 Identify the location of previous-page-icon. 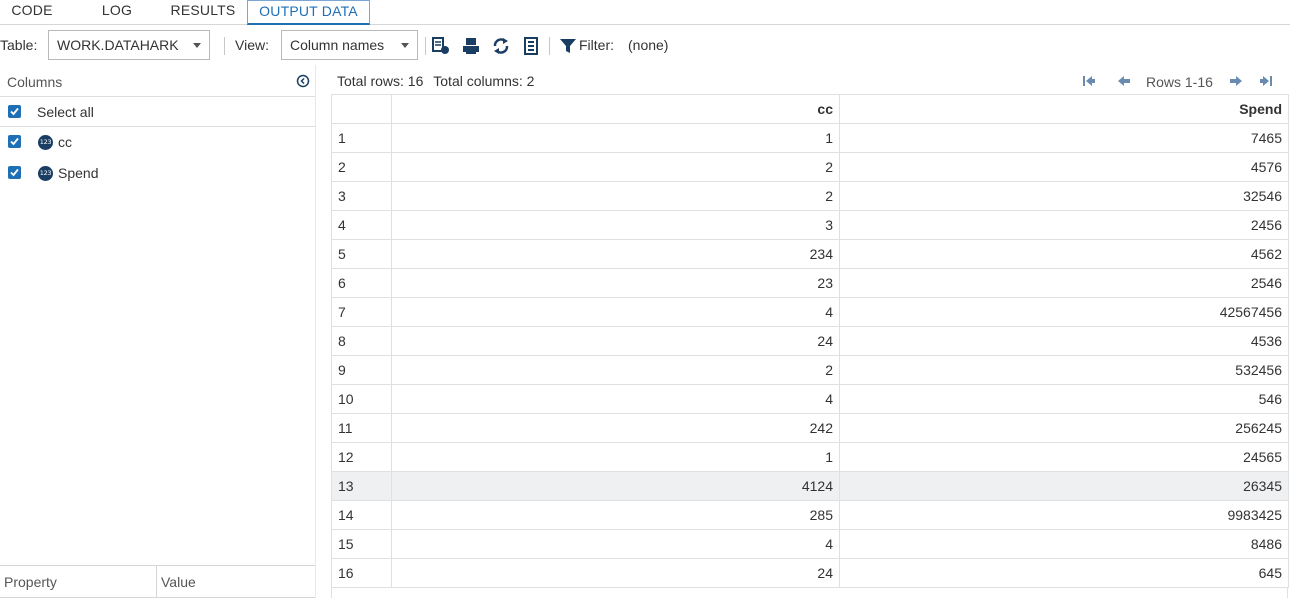
(1124, 81).